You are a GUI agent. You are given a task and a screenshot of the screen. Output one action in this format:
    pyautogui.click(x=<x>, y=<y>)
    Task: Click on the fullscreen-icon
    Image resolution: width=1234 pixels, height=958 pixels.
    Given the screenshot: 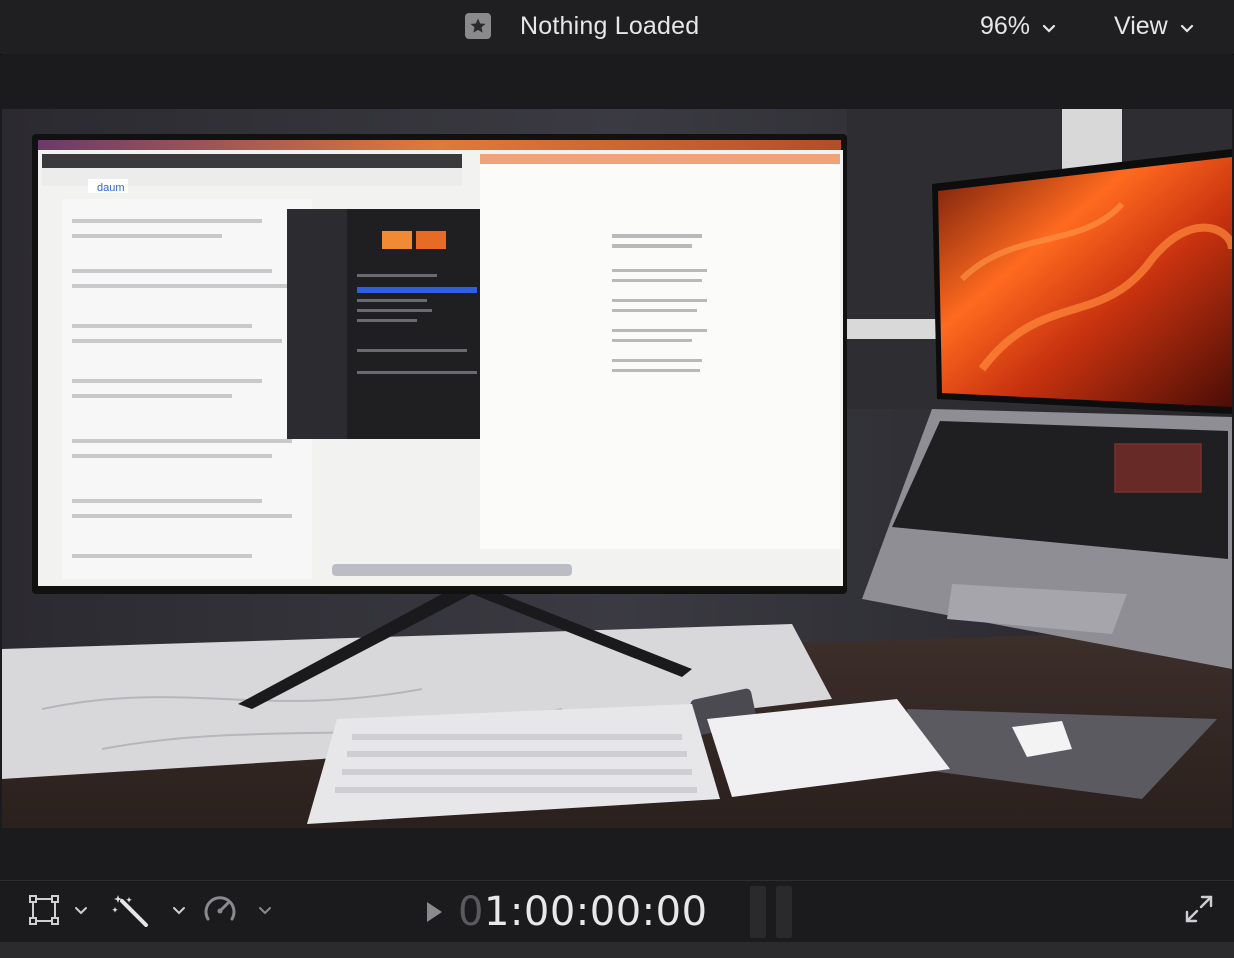 What is the action you would take?
    pyautogui.click(x=1199, y=911)
    